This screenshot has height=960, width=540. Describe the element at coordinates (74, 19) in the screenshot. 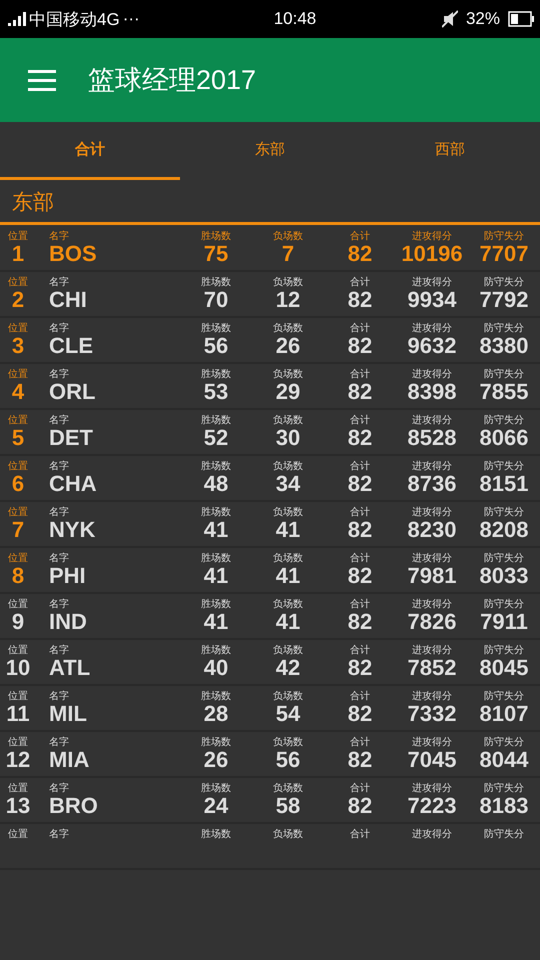

I see `carrier-name: 中国移动4G` at that location.